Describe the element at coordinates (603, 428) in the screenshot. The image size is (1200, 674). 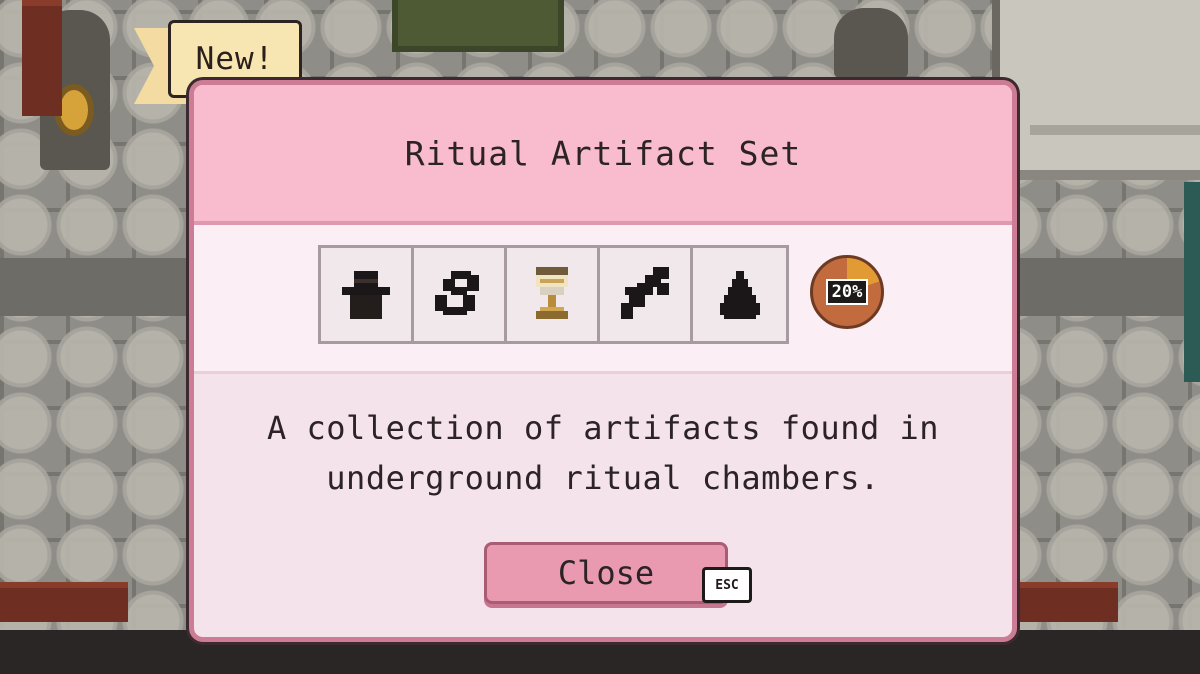
I see `description-line: A collection of artifacts found in` at that location.